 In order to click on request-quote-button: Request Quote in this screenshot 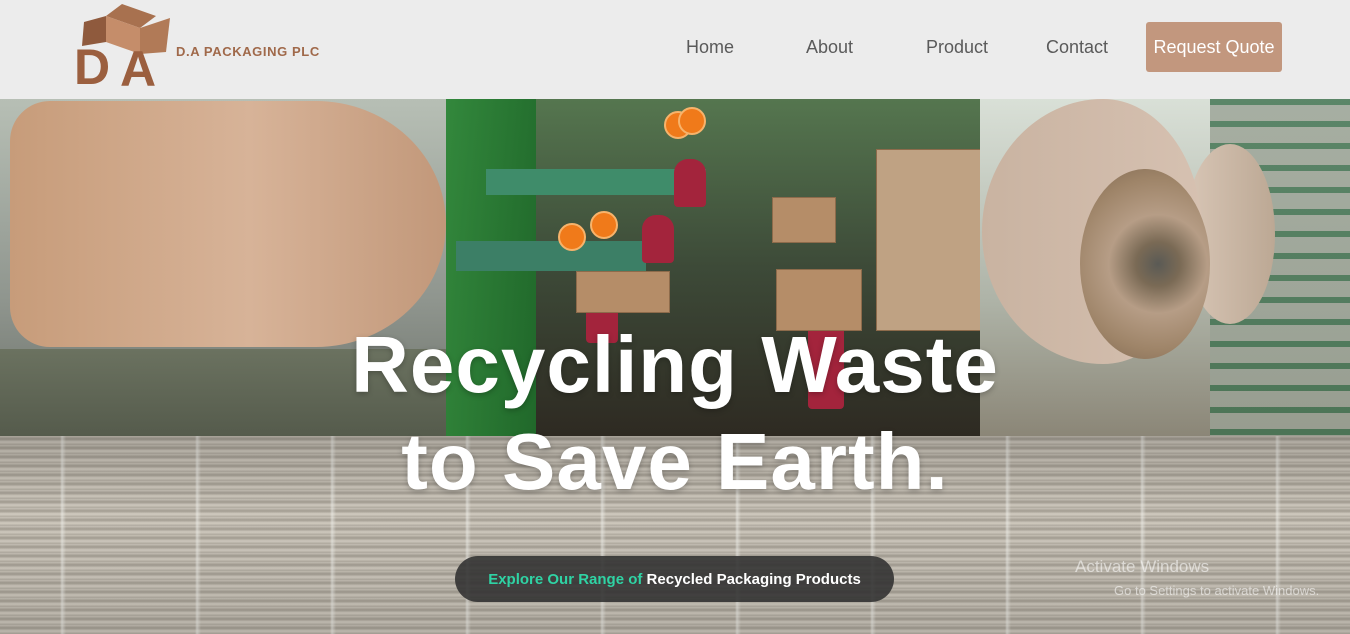, I will do `click(1214, 47)`.